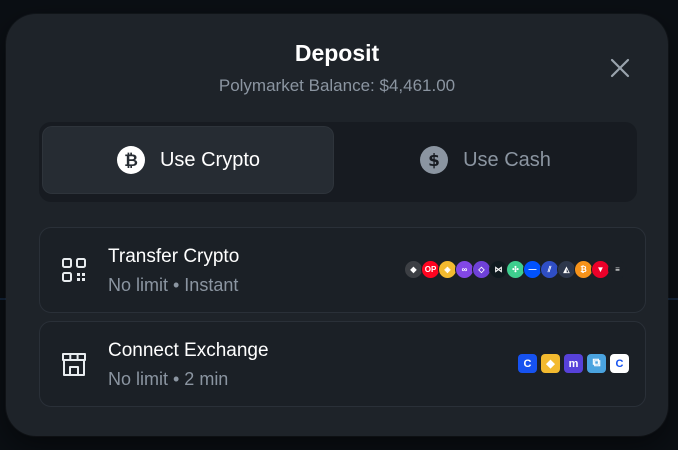  Describe the element at coordinates (515, 269) in the screenshot. I see `supported-chains: ◆ OP ◈ ∞ ◇ ⋈ ✣ — ⫽ ◭ ₿ ▼ ≡` at that location.